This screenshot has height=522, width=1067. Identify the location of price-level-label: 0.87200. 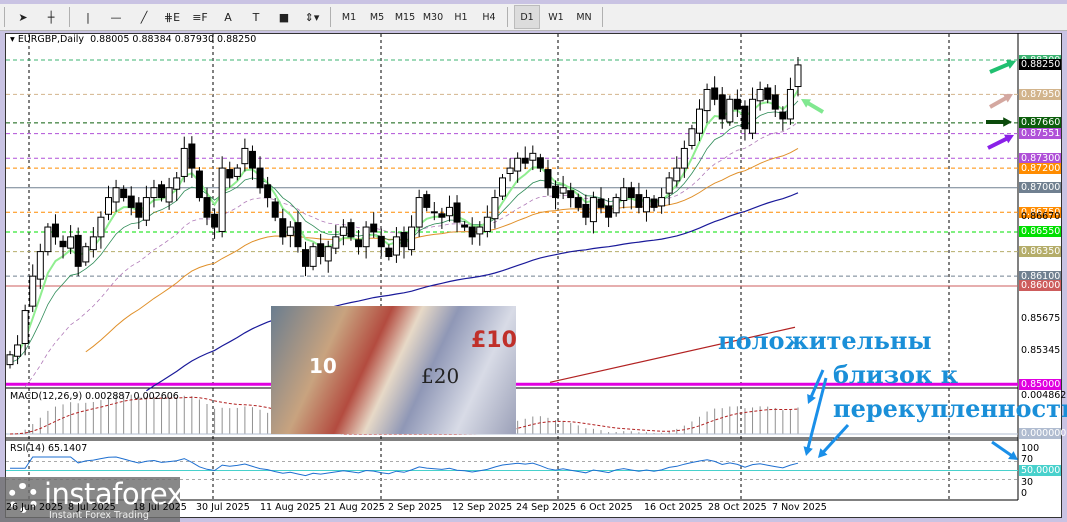
(1040, 168).